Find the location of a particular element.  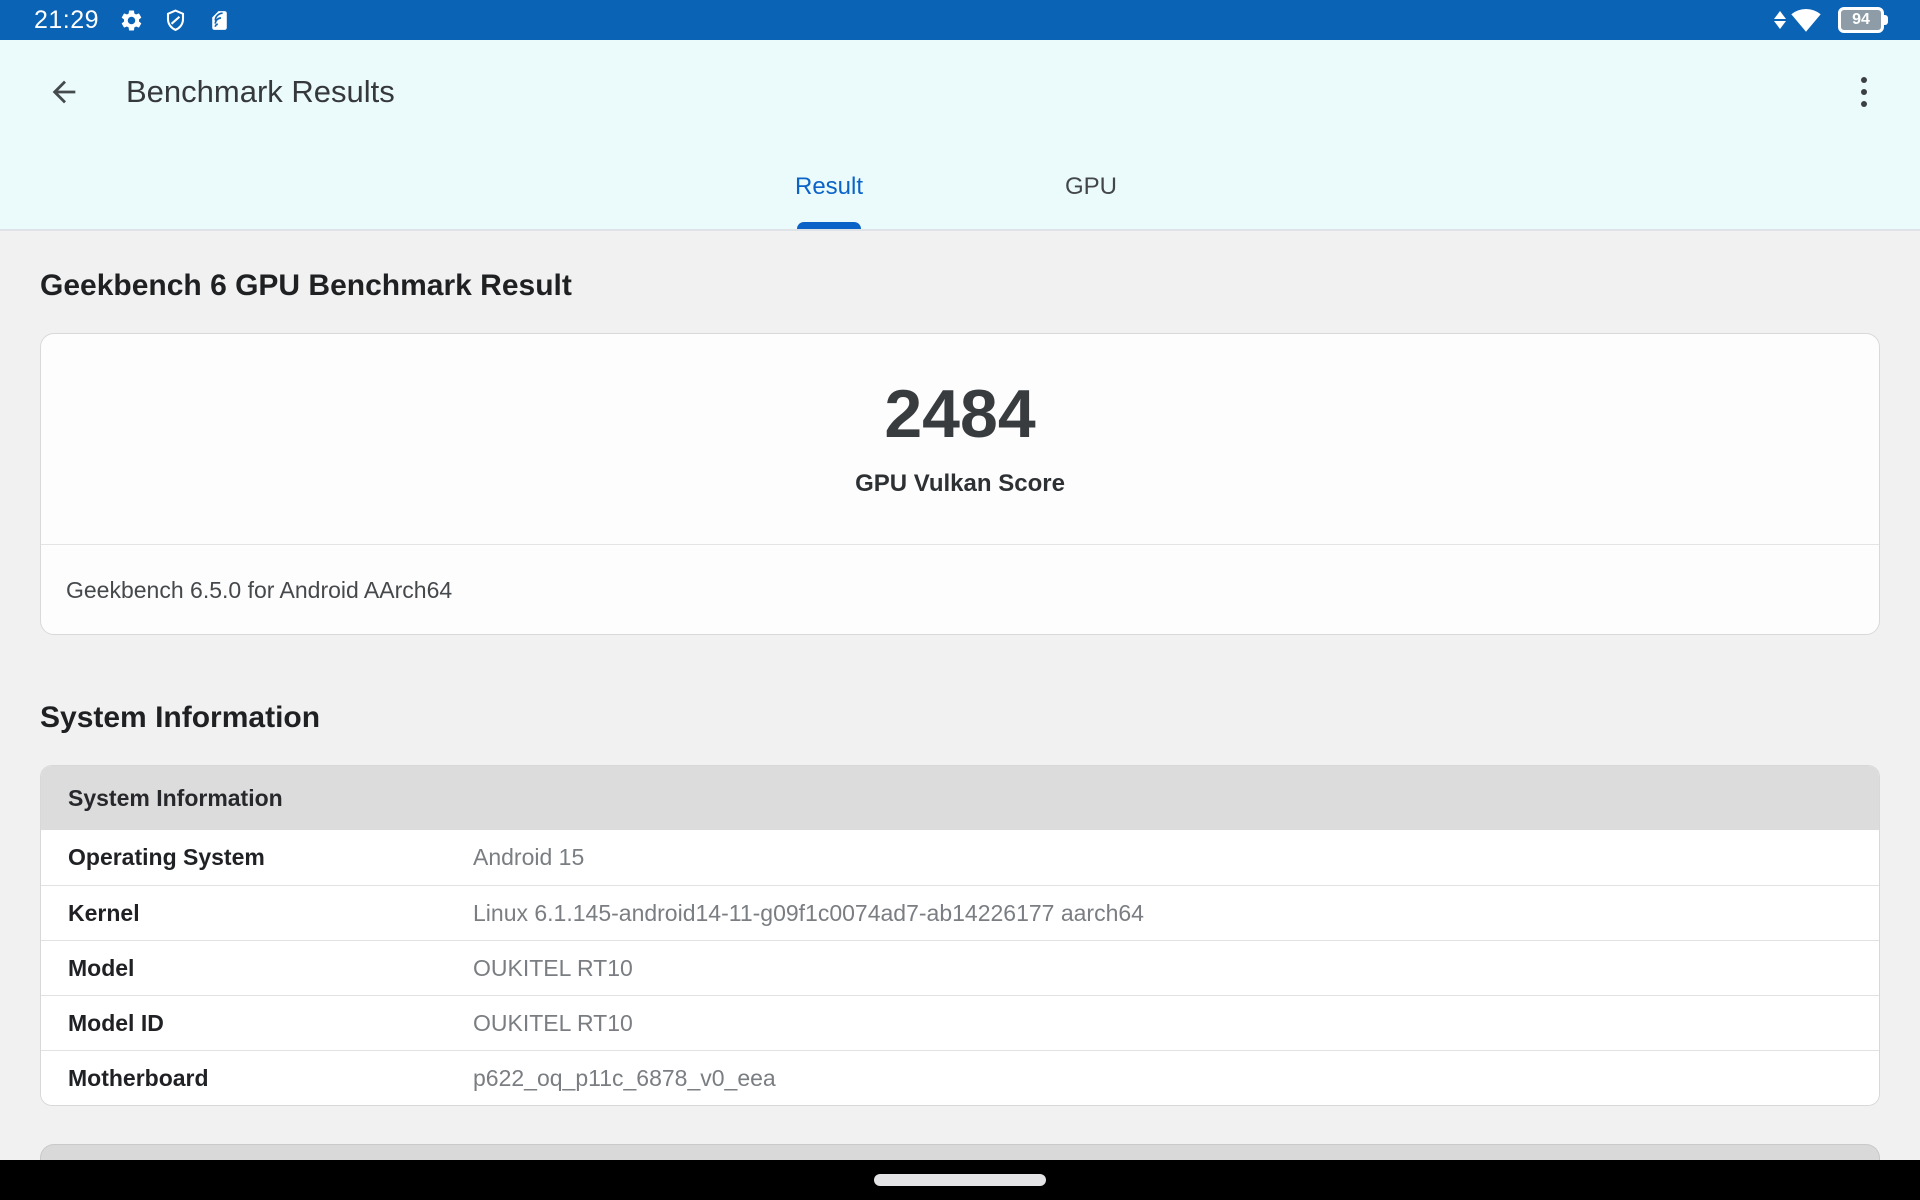

settings-gear-icon is located at coordinates (131, 20).